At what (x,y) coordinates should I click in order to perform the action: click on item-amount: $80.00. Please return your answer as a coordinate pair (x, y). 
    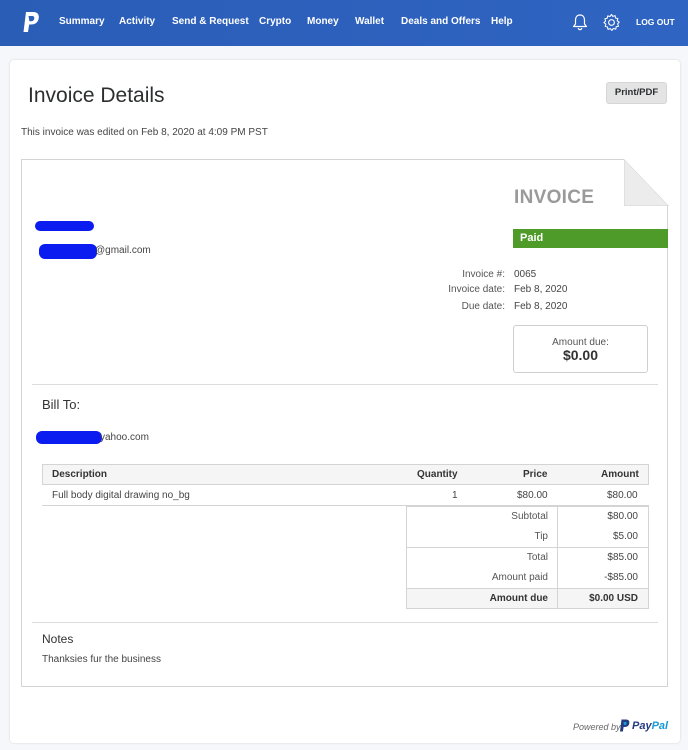
    Looking at the image, I should click on (622, 495).